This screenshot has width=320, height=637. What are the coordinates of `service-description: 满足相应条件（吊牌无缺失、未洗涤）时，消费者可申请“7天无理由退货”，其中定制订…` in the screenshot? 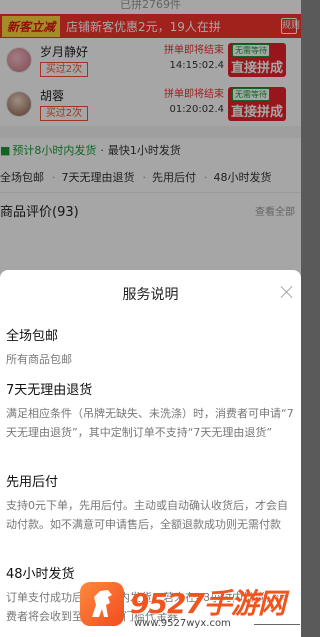 It's located at (150, 423).